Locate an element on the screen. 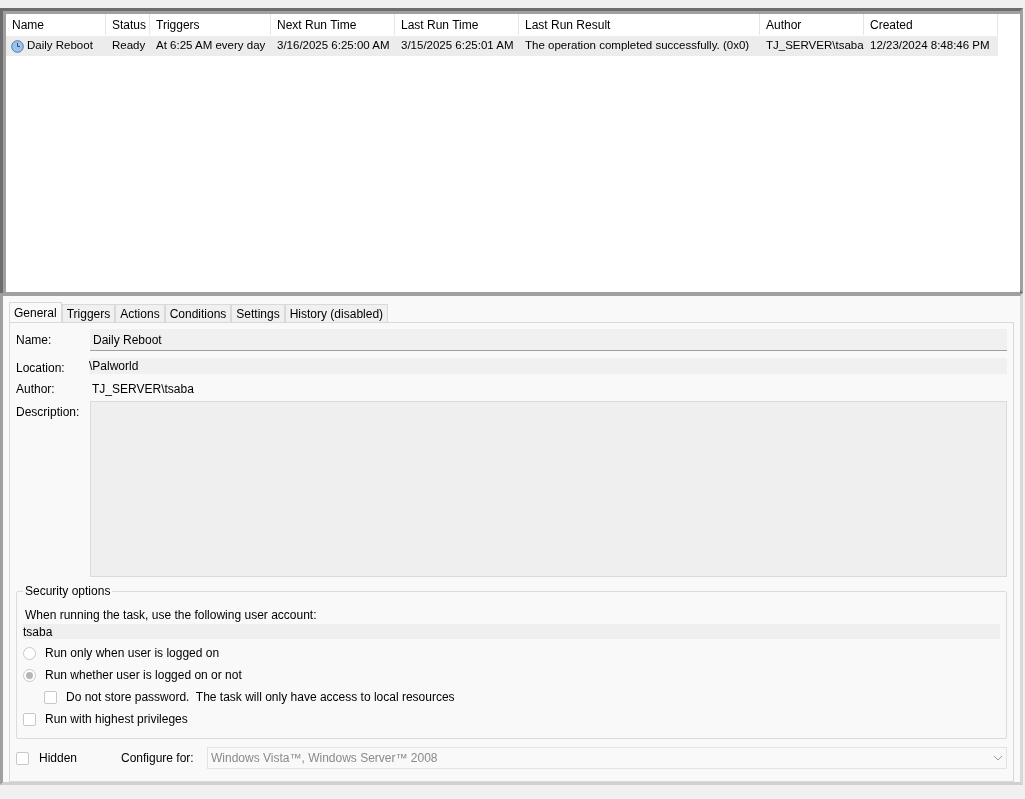  table-cell-text: TJ_SERVER\tsaba is located at coordinates (815, 46).